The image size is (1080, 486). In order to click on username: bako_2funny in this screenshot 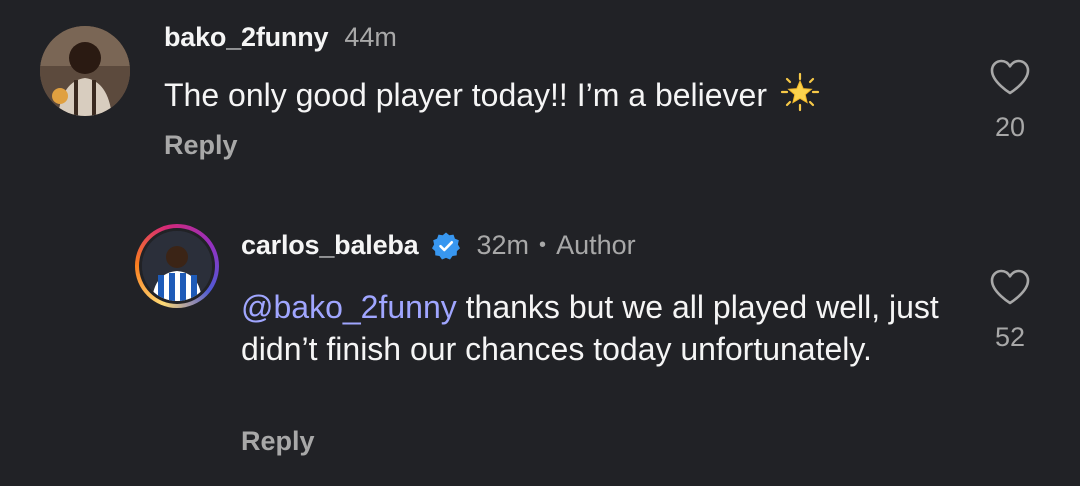, I will do `click(246, 37)`.